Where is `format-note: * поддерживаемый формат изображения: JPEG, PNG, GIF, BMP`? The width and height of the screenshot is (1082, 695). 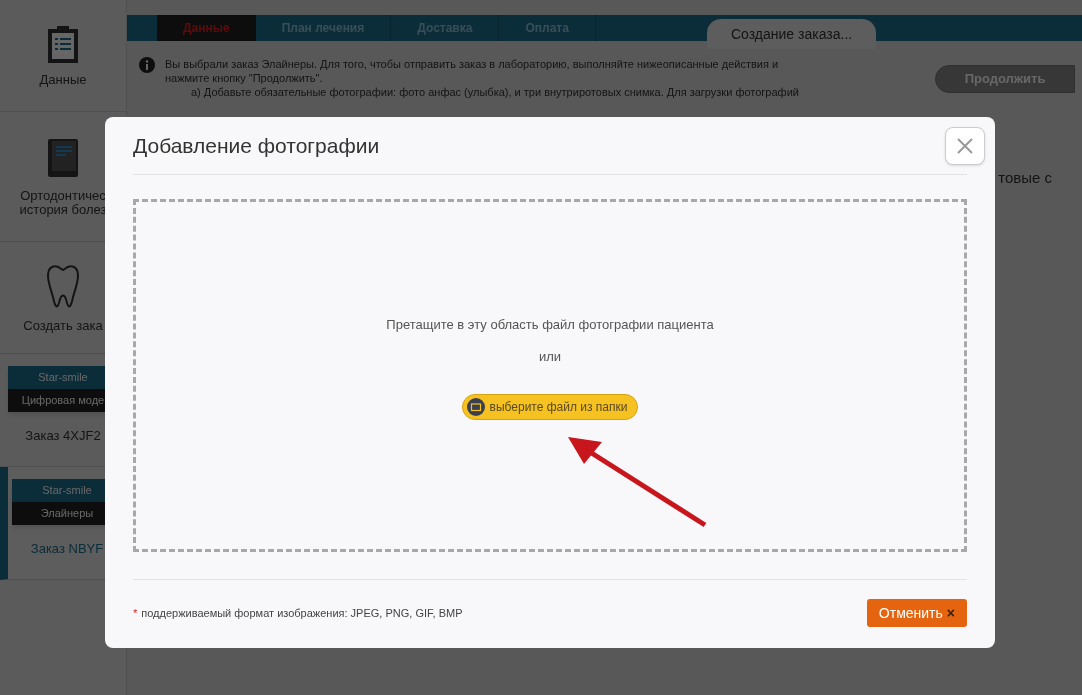
format-note: * поддерживаемый формат изображения: JPEG, PNG, GIF, BMP is located at coordinates (298, 613).